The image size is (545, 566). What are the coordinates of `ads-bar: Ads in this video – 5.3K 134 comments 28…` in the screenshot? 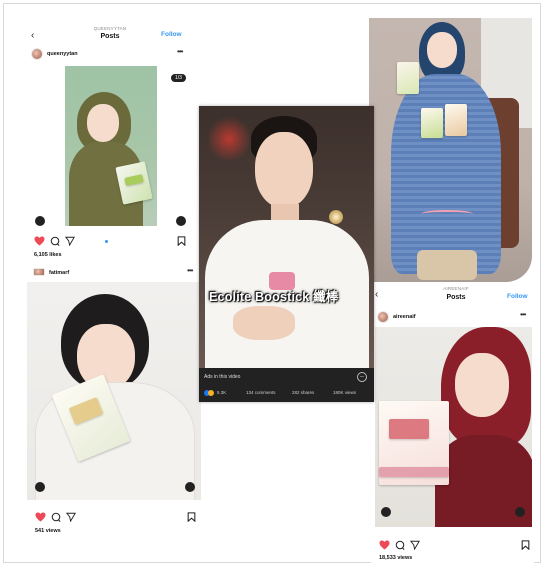 It's located at (286, 385).